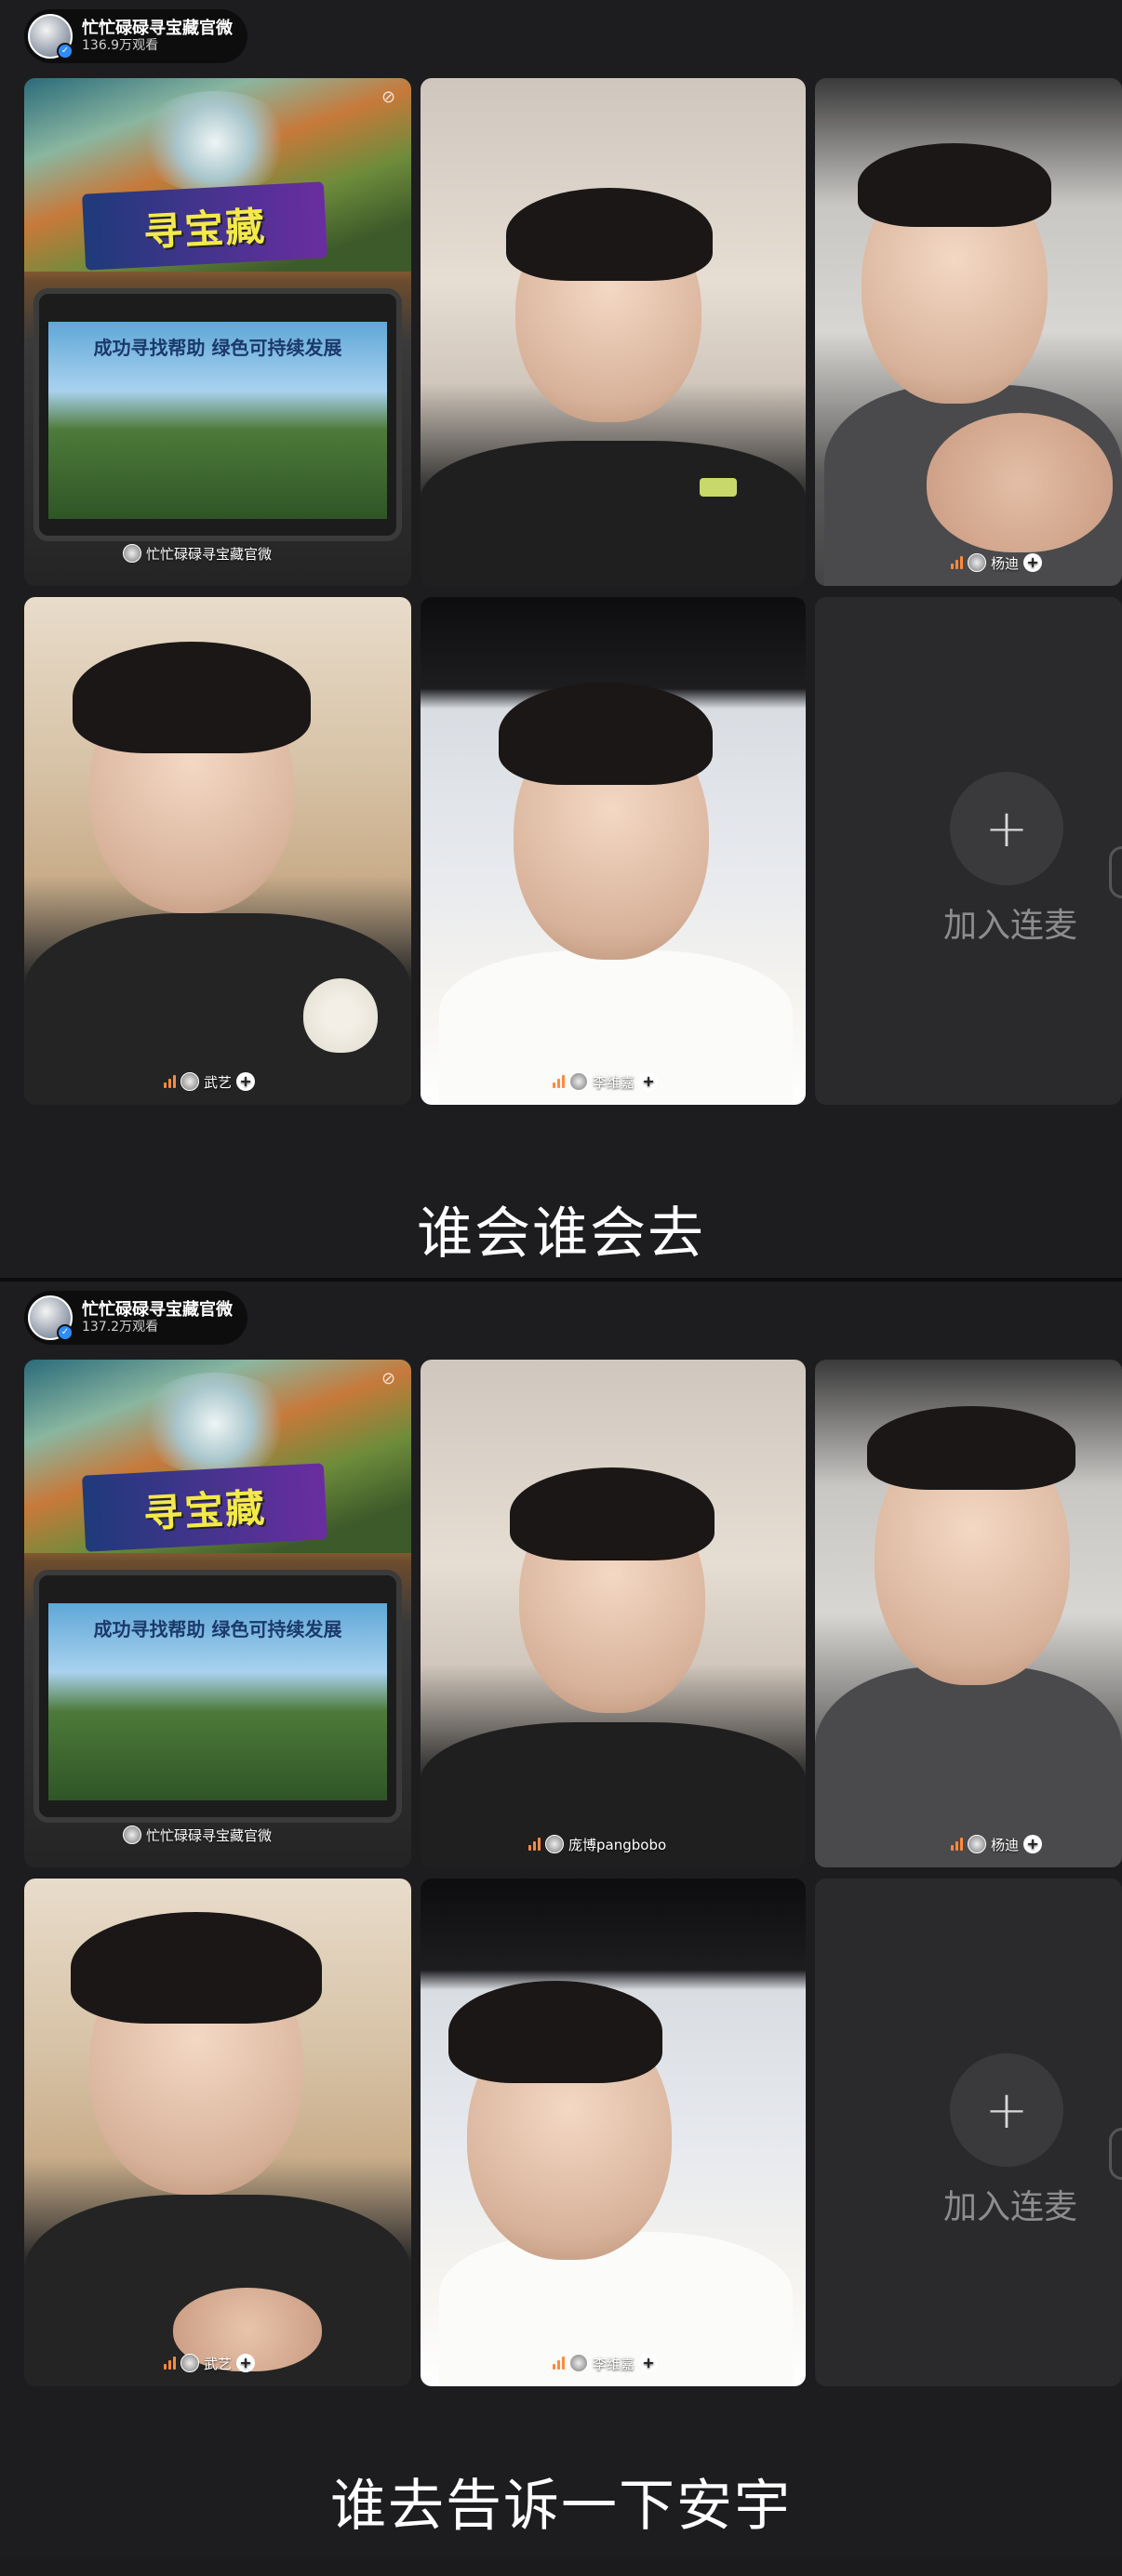 Image resolution: width=1122 pixels, height=2576 pixels. What do you see at coordinates (561, 1234) in the screenshot?
I see `subtitle-caption: 谁会谁会去` at bounding box center [561, 1234].